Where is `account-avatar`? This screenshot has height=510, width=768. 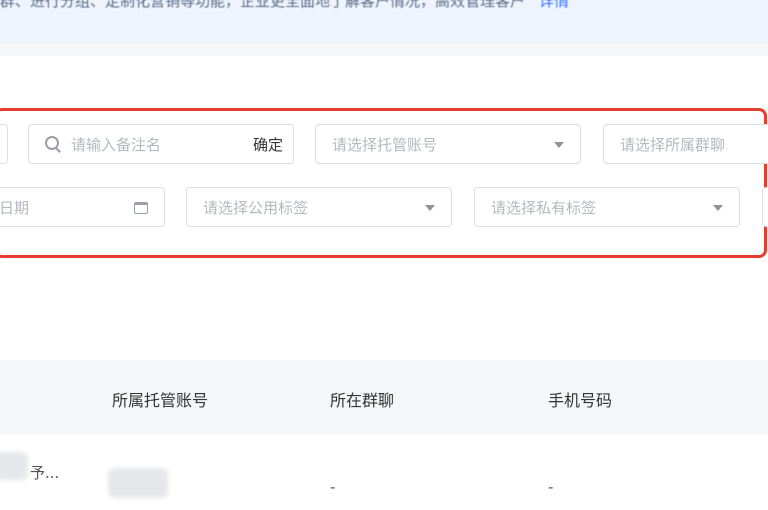
account-avatar is located at coordinates (138, 483).